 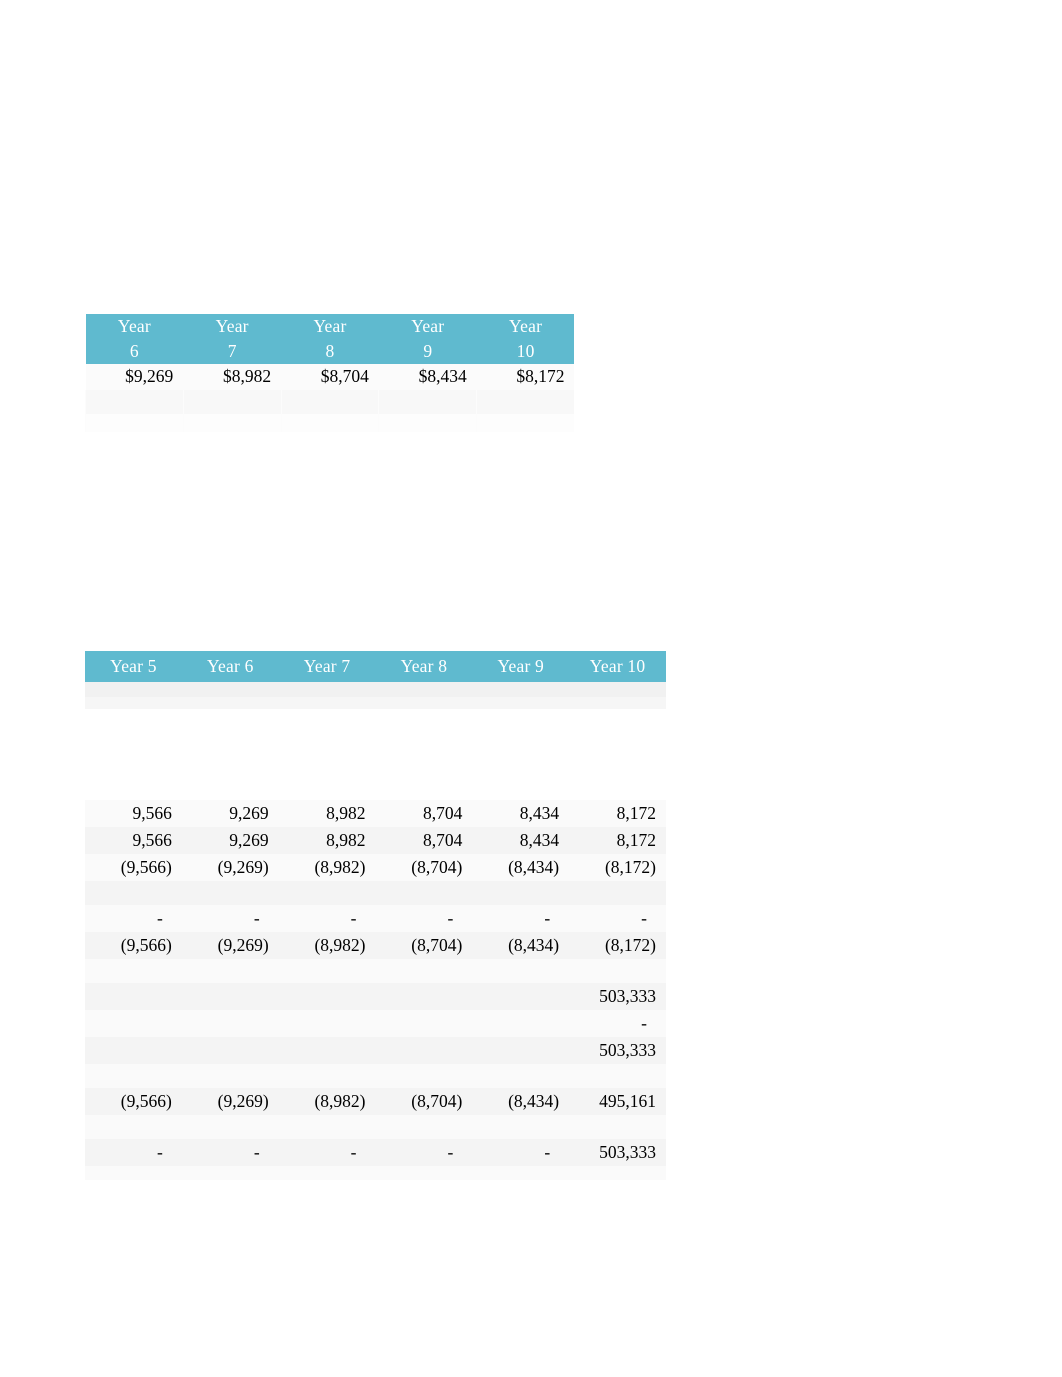 I want to click on table-two-cell: 495,161, so click(x=617, y=1101).